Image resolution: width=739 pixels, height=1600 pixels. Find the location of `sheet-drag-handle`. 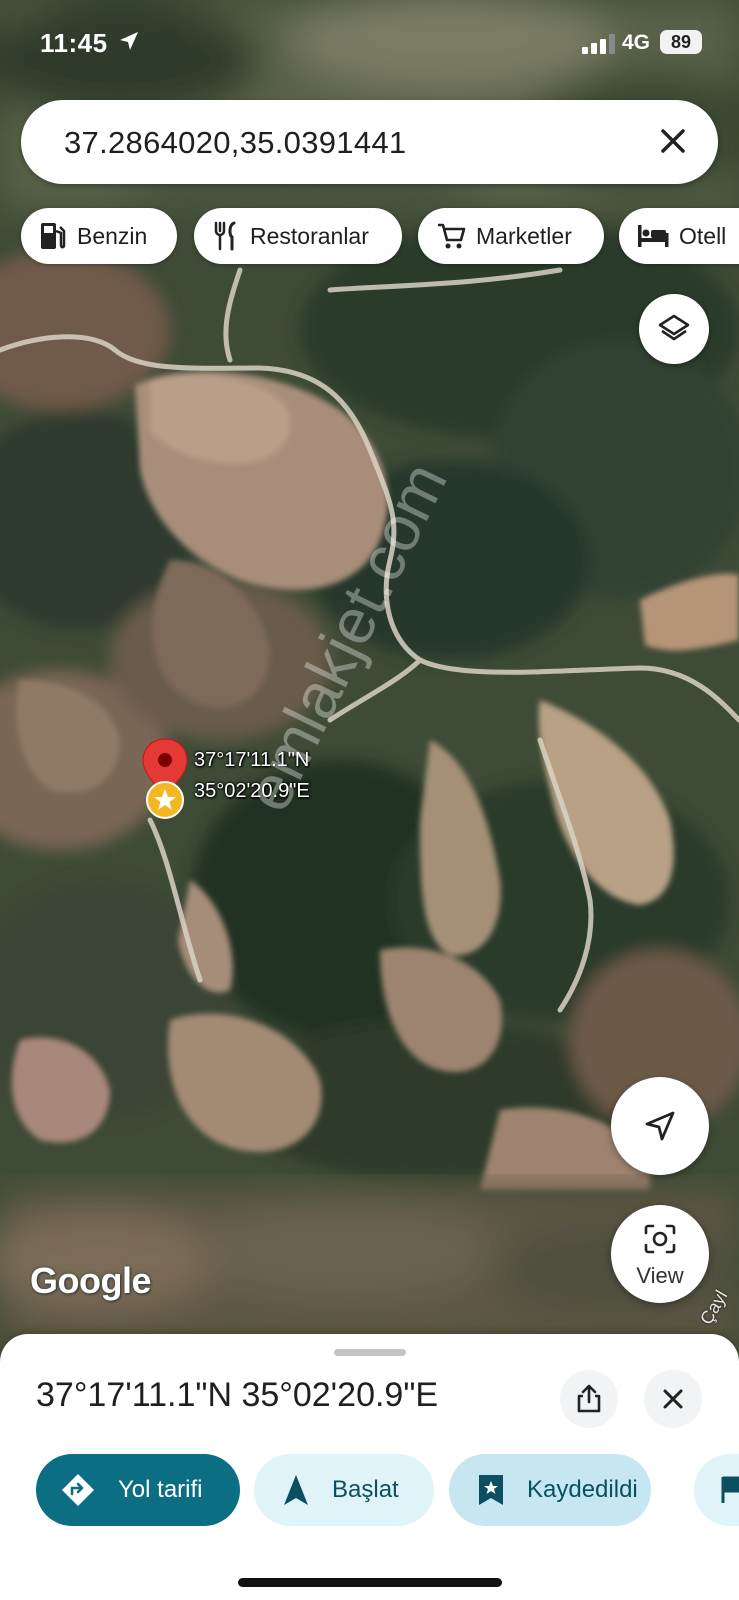

sheet-drag-handle is located at coordinates (370, 1352).